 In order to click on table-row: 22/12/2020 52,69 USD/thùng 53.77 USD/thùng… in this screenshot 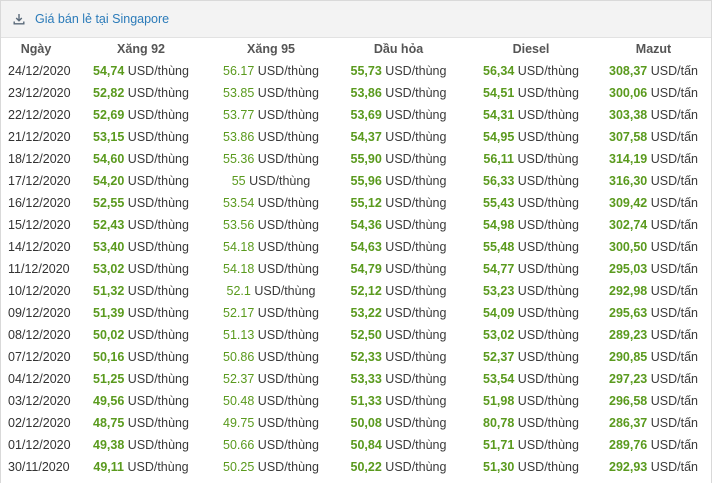, I will do `click(356, 115)`.